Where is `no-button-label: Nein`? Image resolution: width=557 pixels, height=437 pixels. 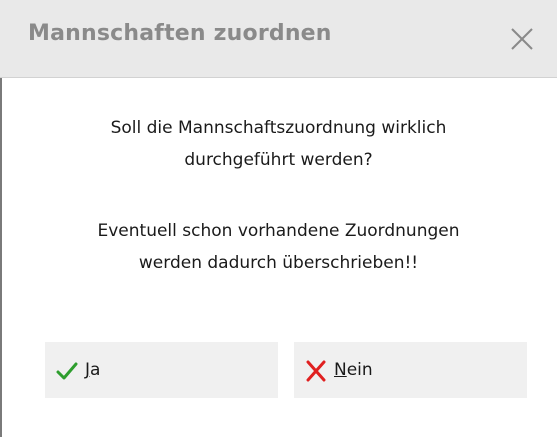
no-button-label: Nein is located at coordinates (353, 370).